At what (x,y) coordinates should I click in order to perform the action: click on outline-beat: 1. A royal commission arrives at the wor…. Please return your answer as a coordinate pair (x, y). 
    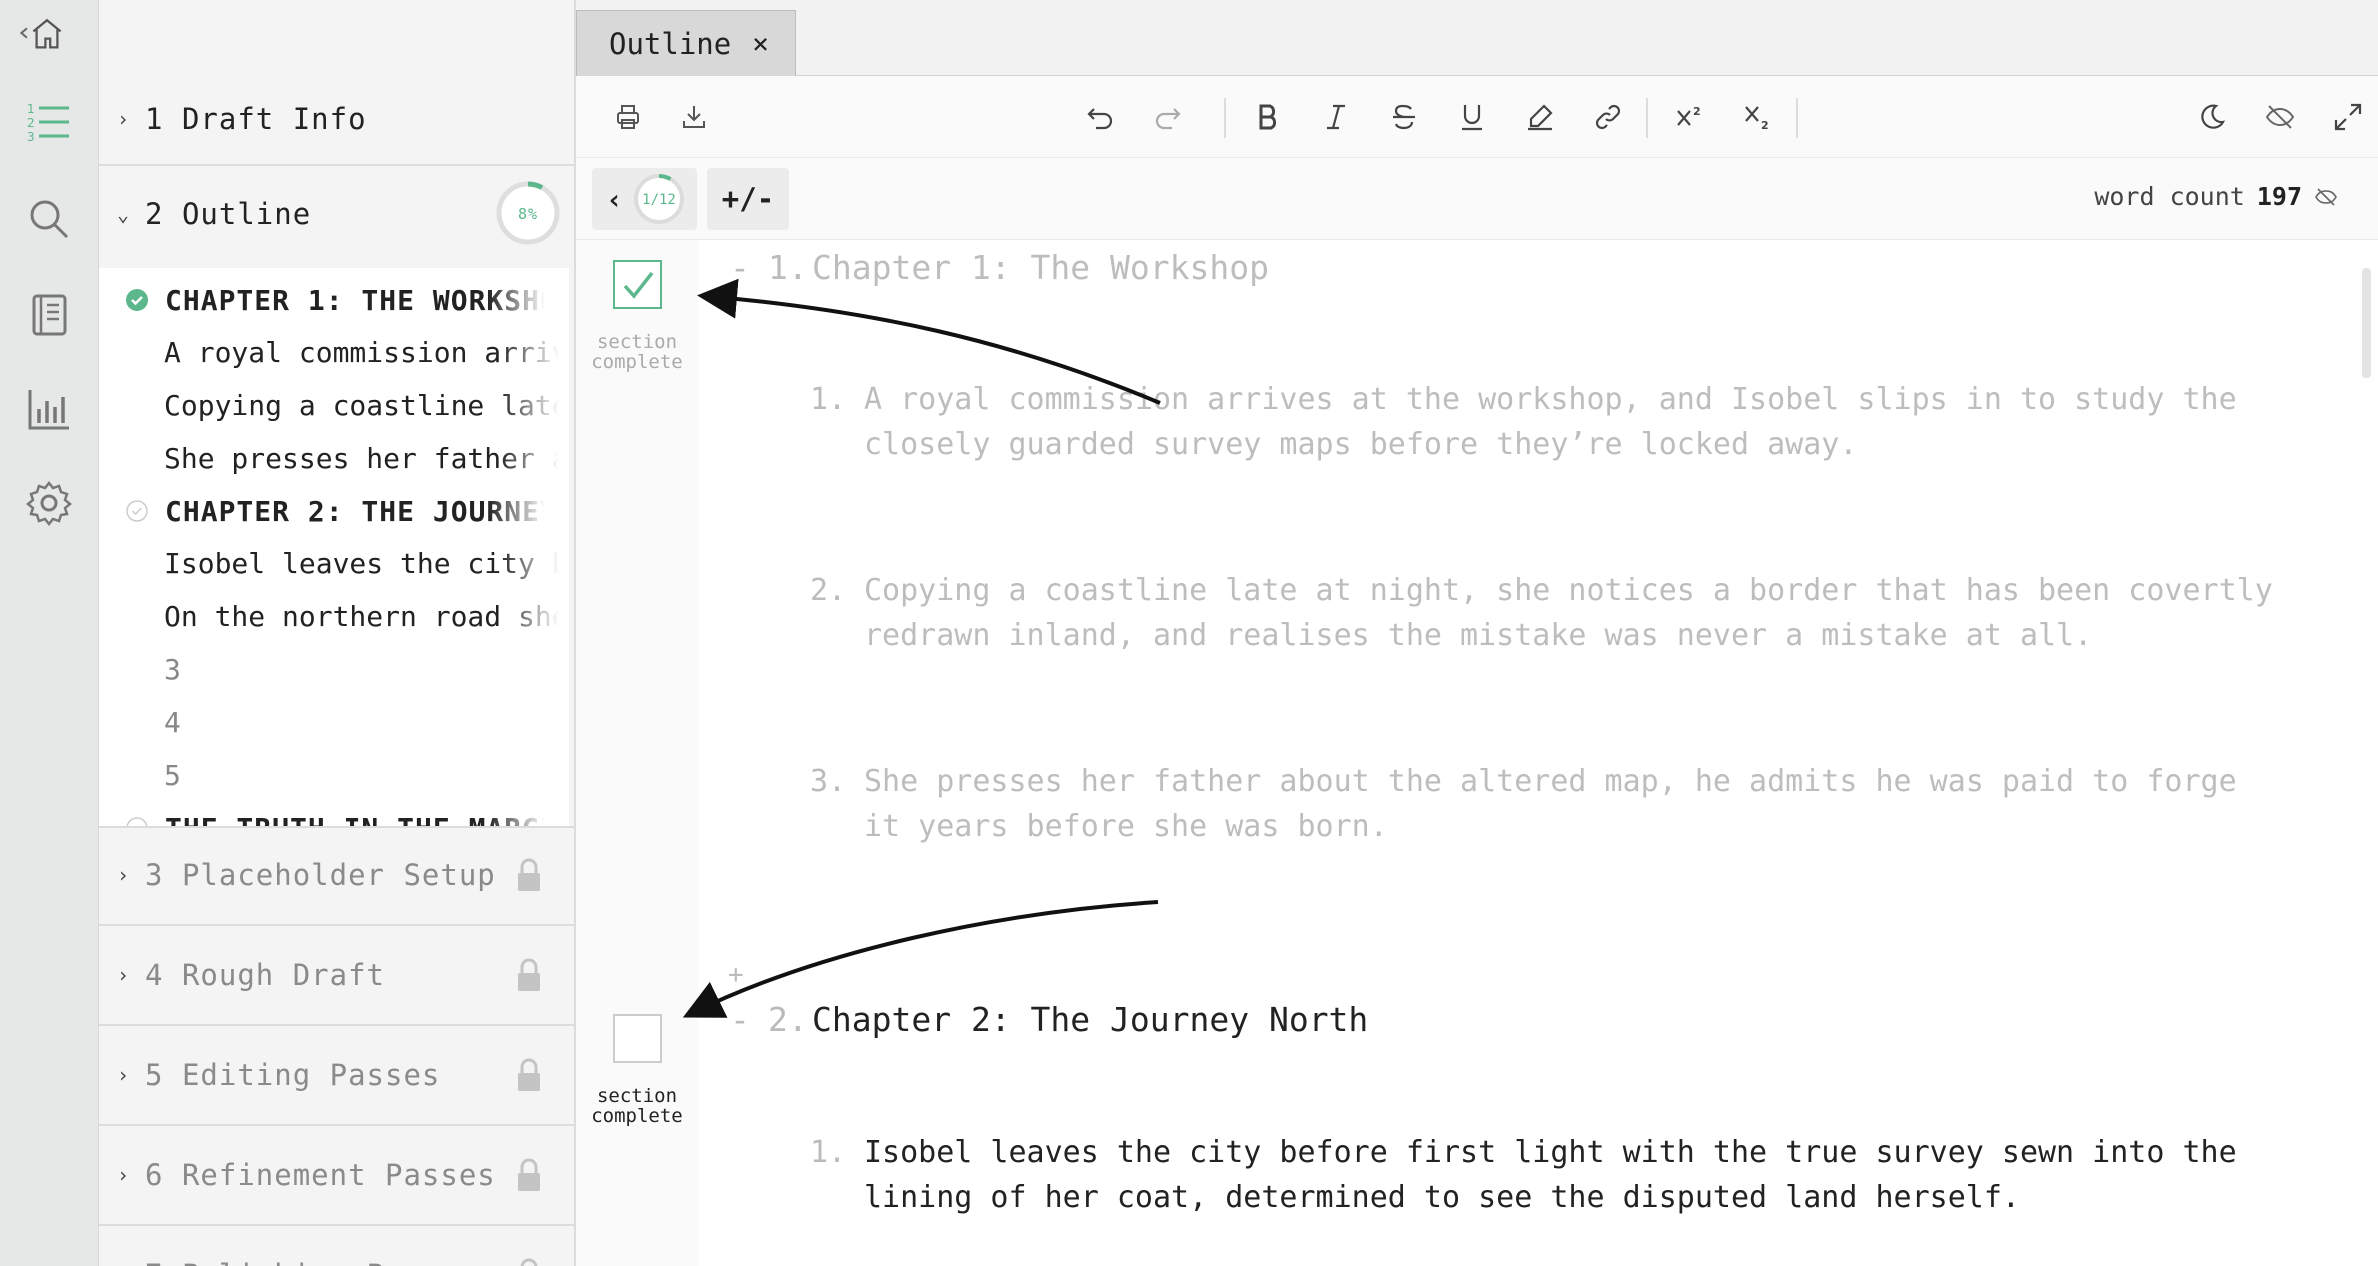
    Looking at the image, I should click on (1550, 422).